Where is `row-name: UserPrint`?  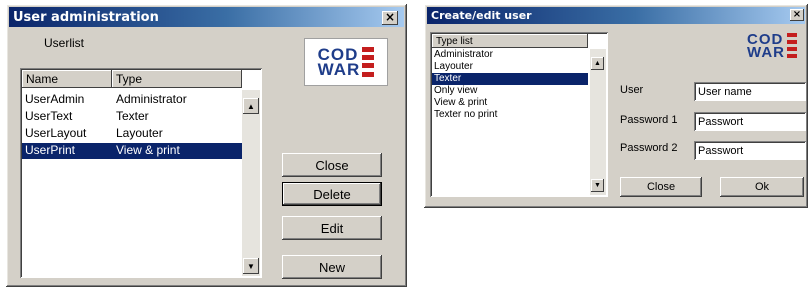
row-name: UserPrint is located at coordinates (50, 150).